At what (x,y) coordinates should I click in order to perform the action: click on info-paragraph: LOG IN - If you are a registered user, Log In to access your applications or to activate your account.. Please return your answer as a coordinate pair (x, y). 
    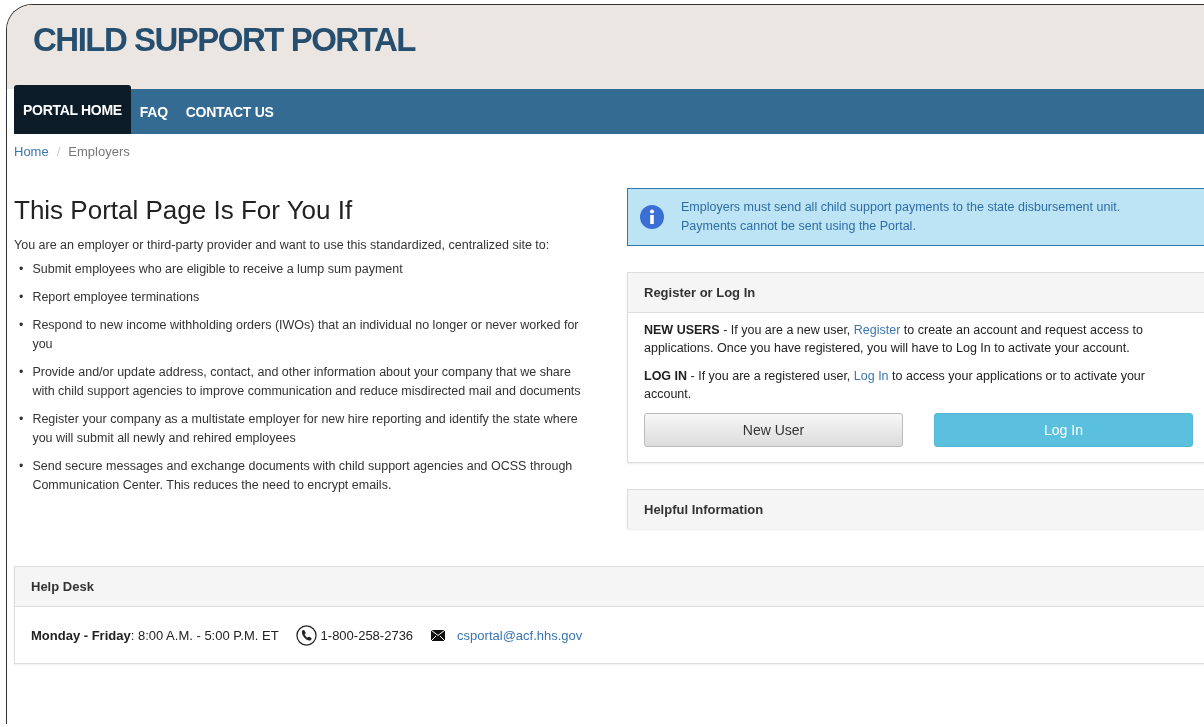
    Looking at the image, I should click on (895, 385).